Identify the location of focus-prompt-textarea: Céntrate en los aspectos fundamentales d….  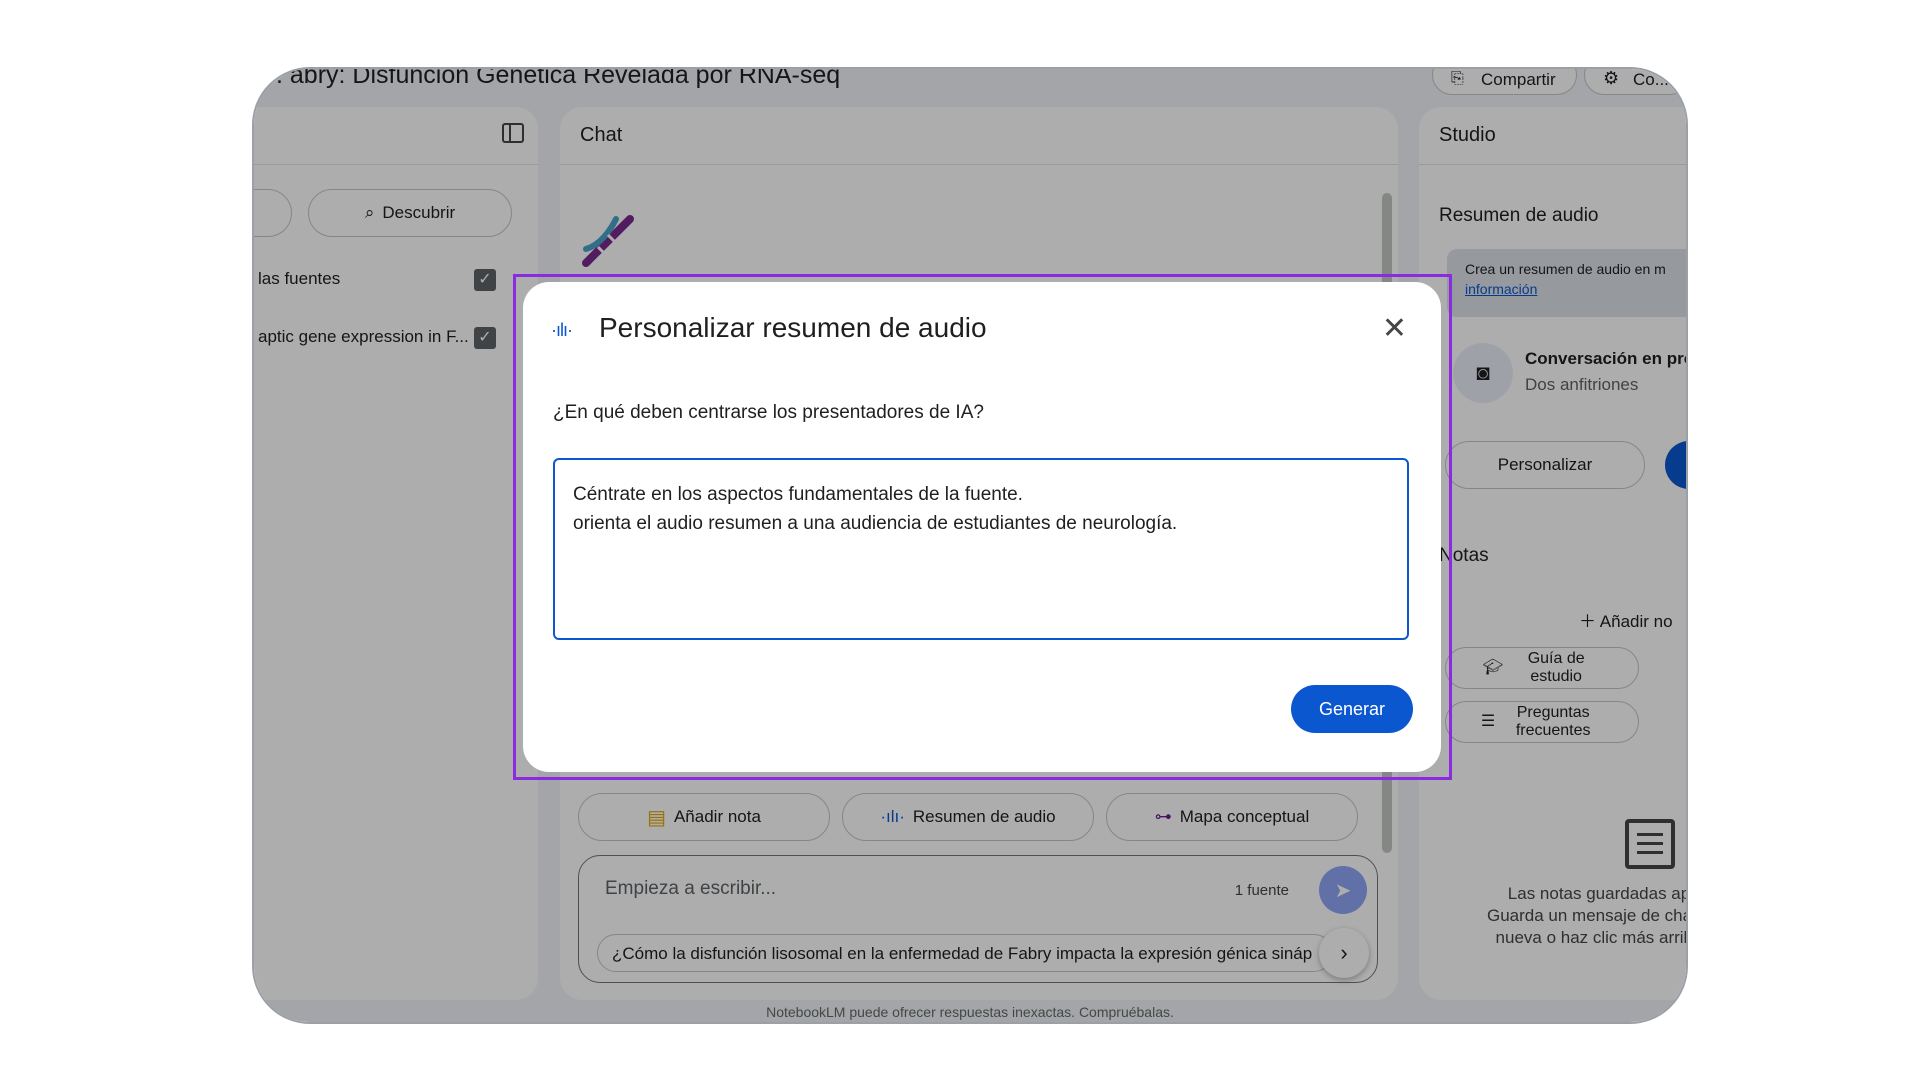
(981, 549).